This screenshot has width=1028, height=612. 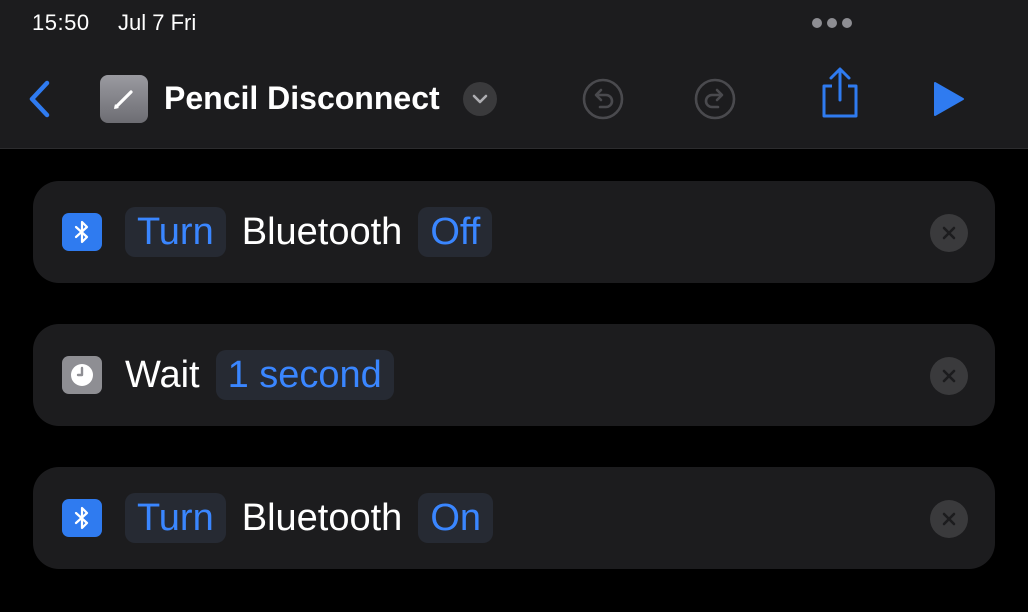 I want to click on clock-icon, so click(x=82, y=375).